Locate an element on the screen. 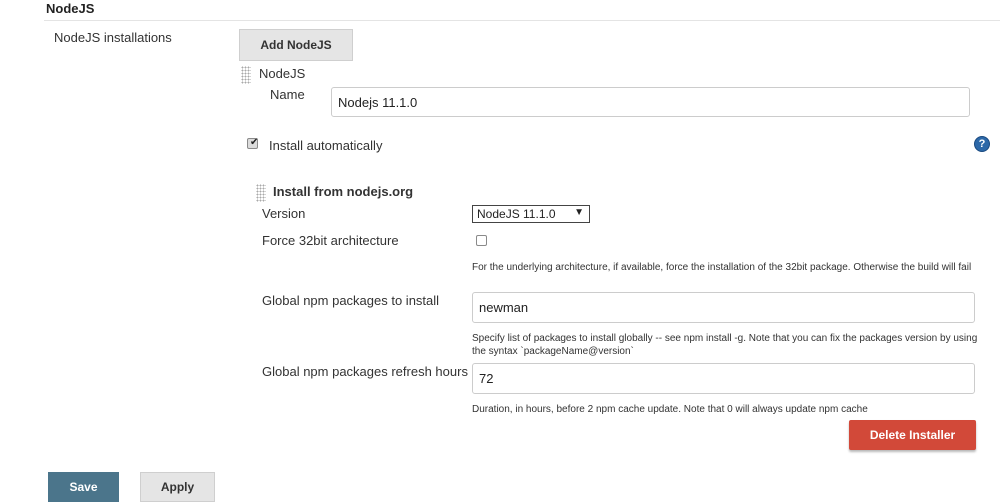 The image size is (1000, 502). version-label: Version is located at coordinates (284, 213).